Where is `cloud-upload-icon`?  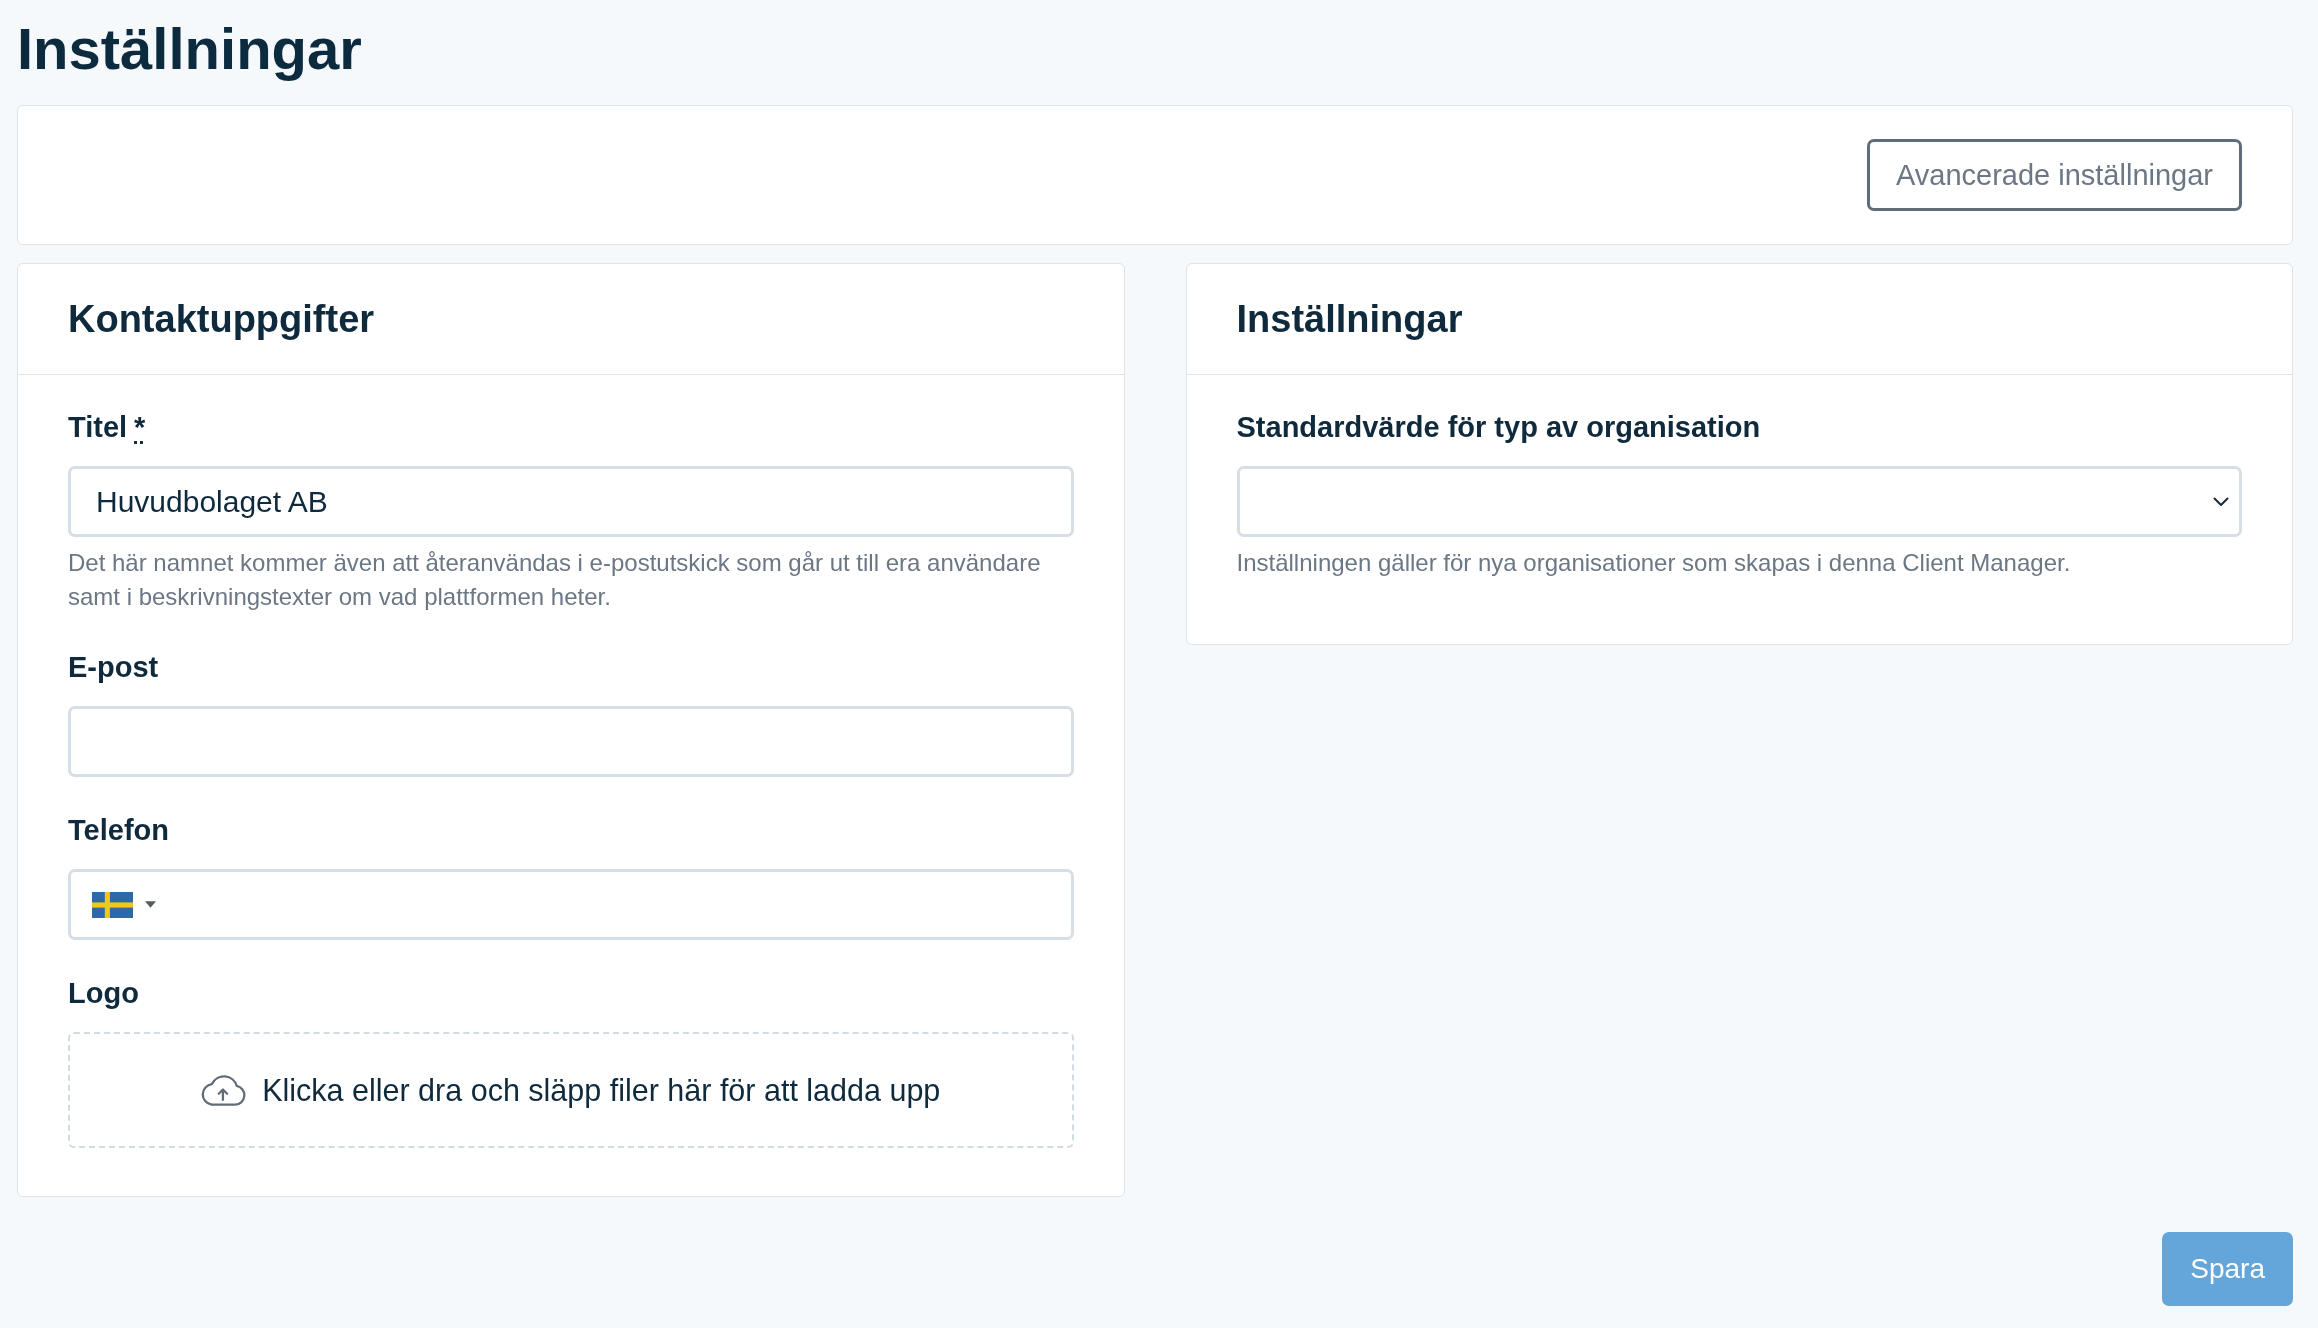
cloud-upload-icon is located at coordinates (224, 1090).